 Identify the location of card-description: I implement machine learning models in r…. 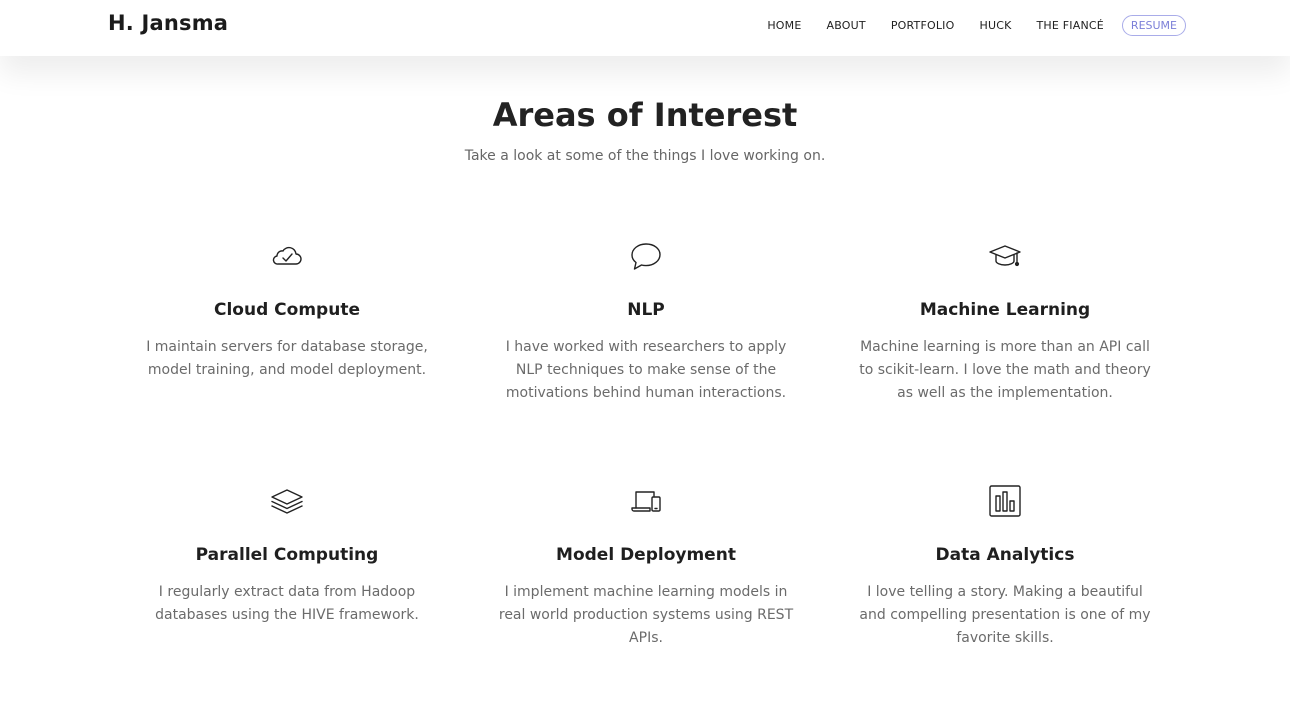
(646, 615).